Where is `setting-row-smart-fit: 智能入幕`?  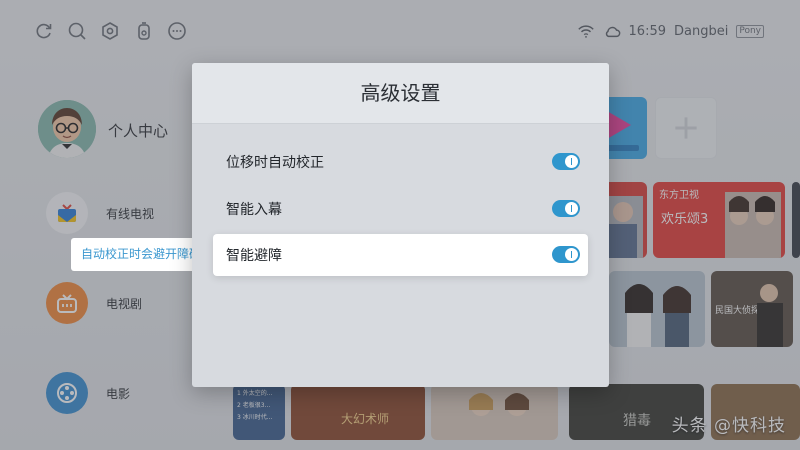 setting-row-smart-fit: 智能入幕 is located at coordinates (400, 209).